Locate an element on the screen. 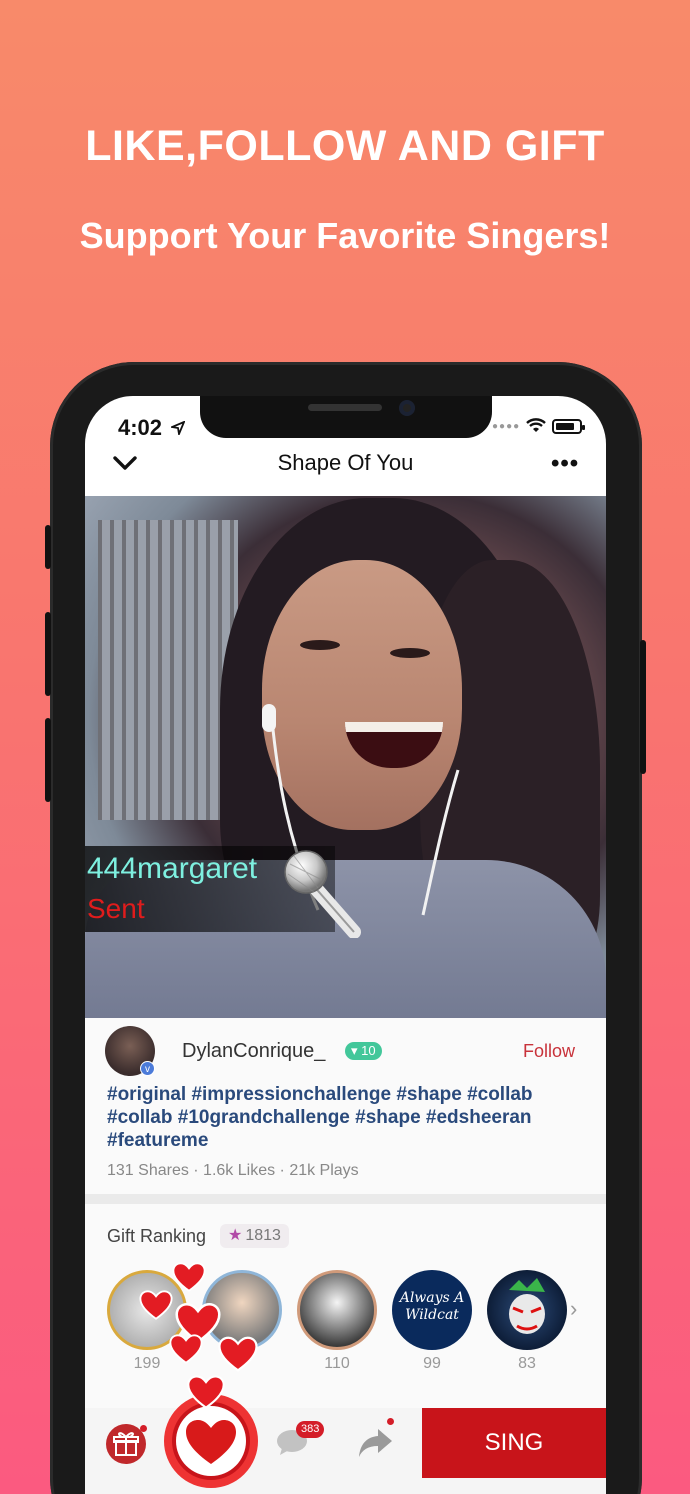  gift-notification-dot is located at coordinates (143, 1428).